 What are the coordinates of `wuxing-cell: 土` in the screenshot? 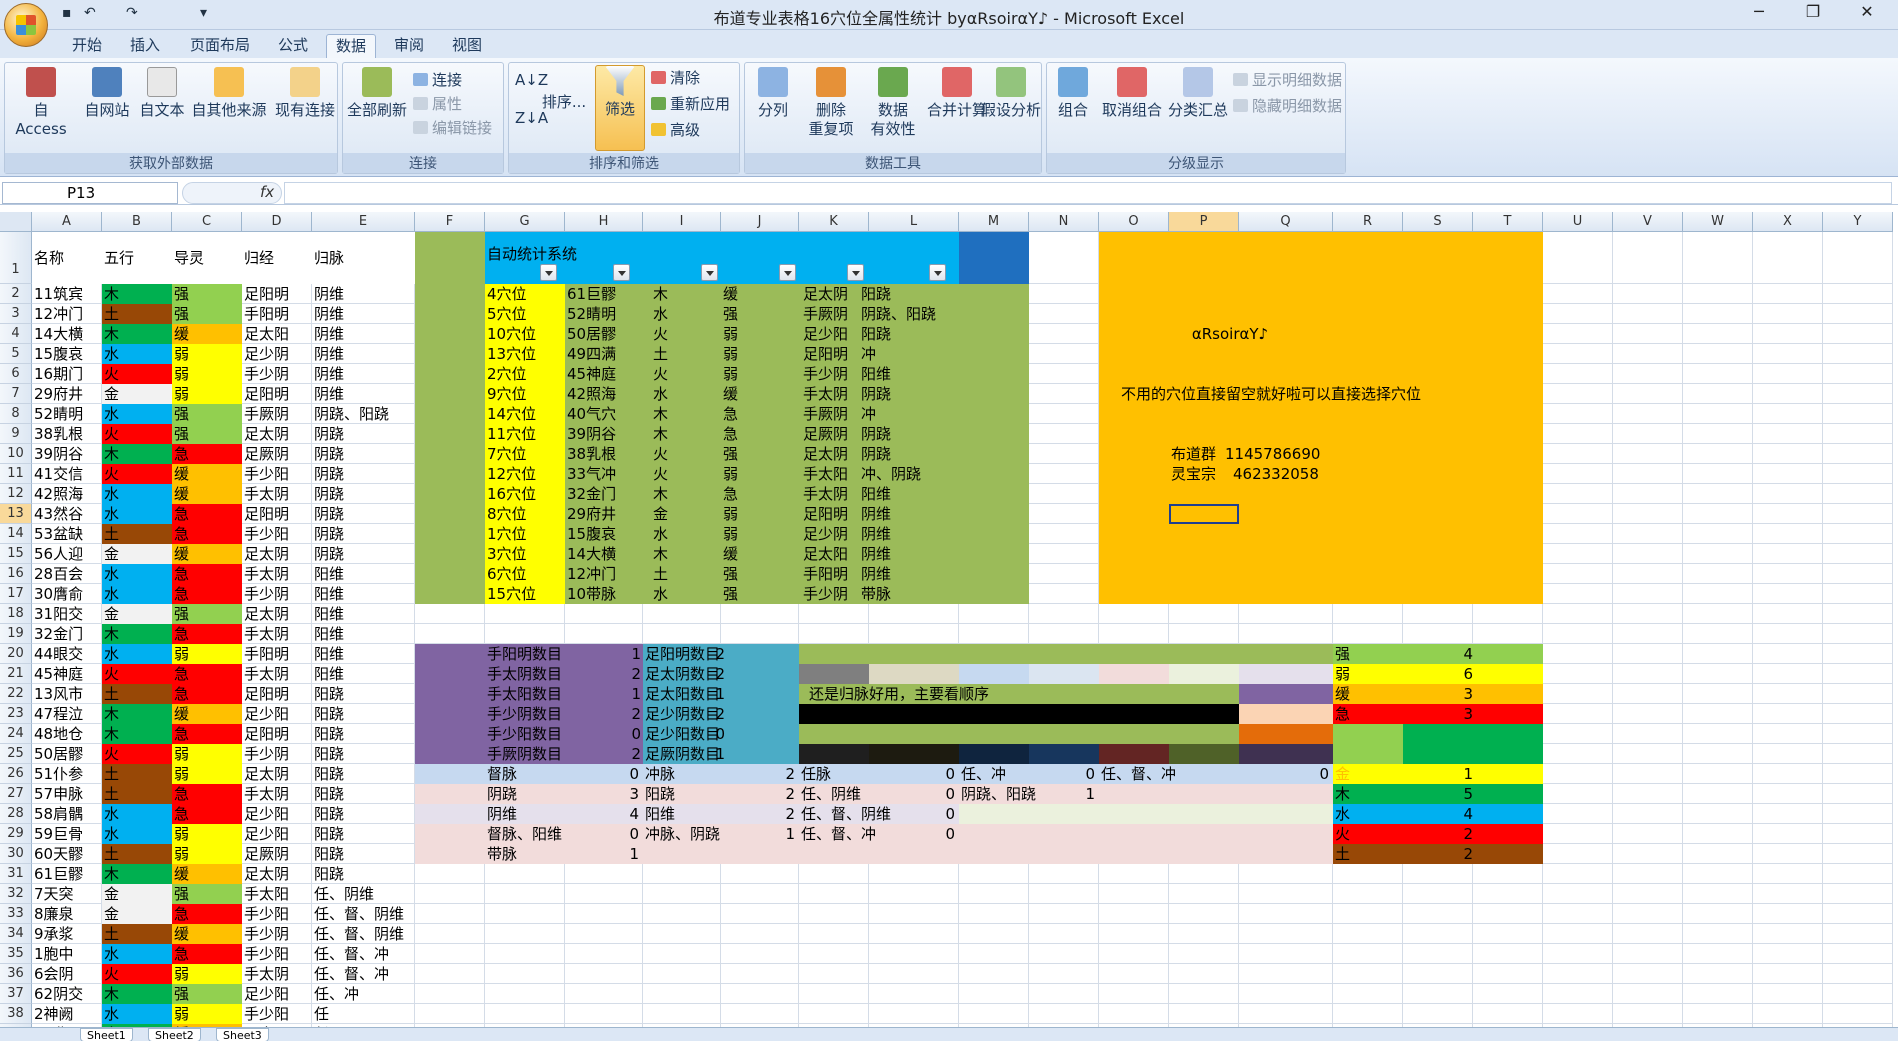 It's located at (137, 534).